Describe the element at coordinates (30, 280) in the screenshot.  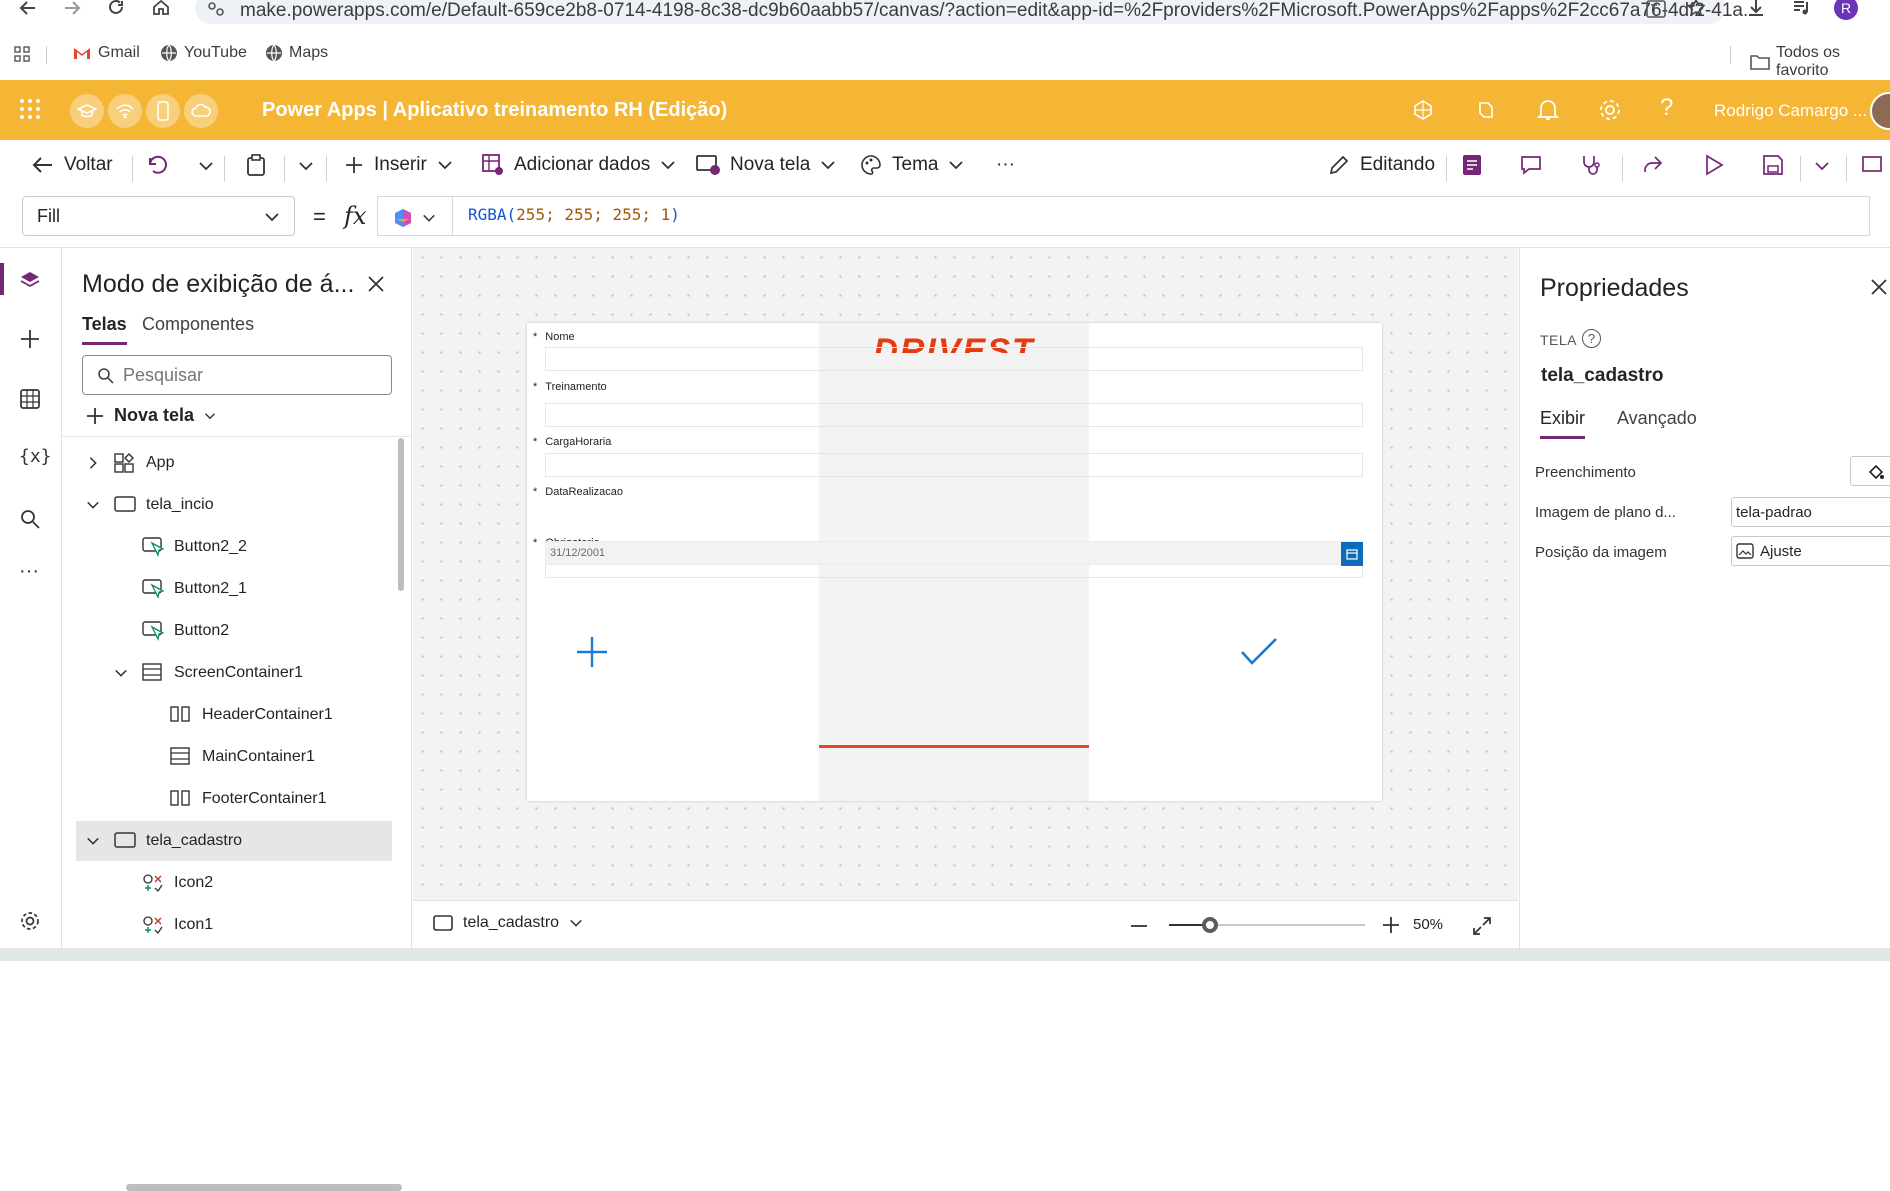
I see `layers-icon` at that location.